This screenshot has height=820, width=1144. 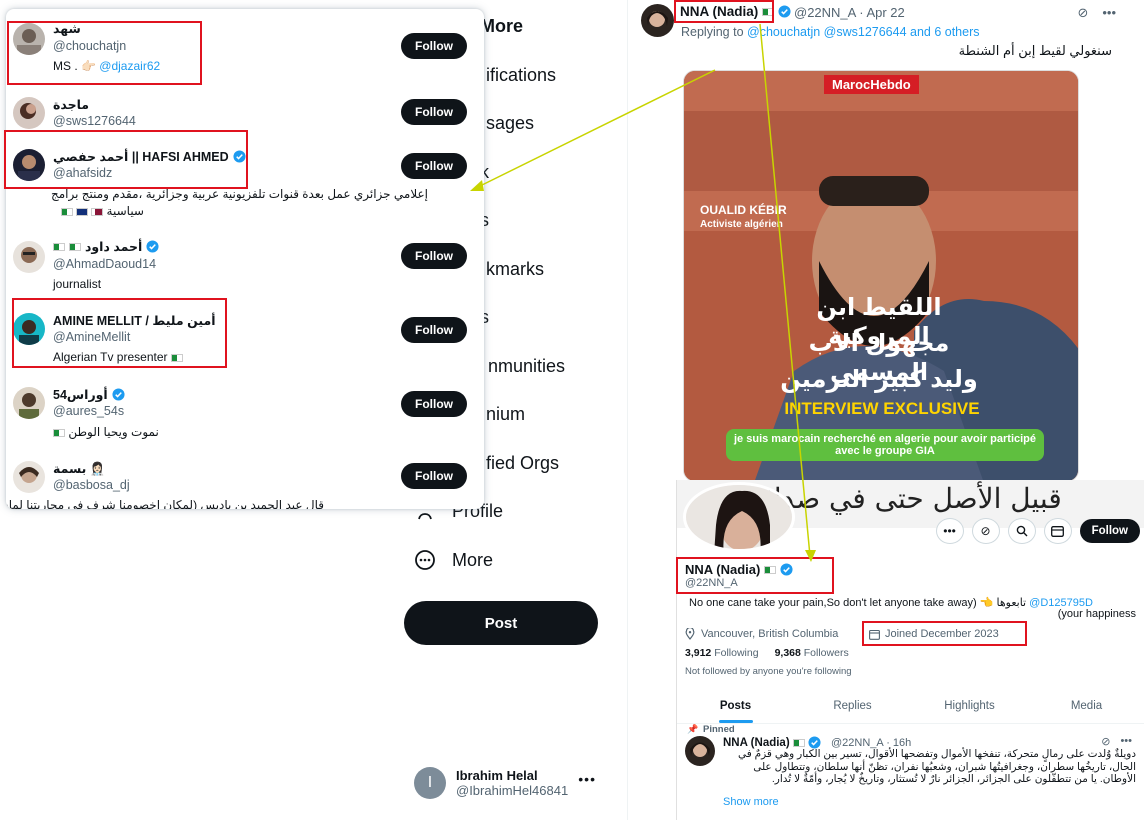 I want to click on account-switcher: I Ibrahim Helal @IbrahimHel46841 •••, so click(x=514, y=783).